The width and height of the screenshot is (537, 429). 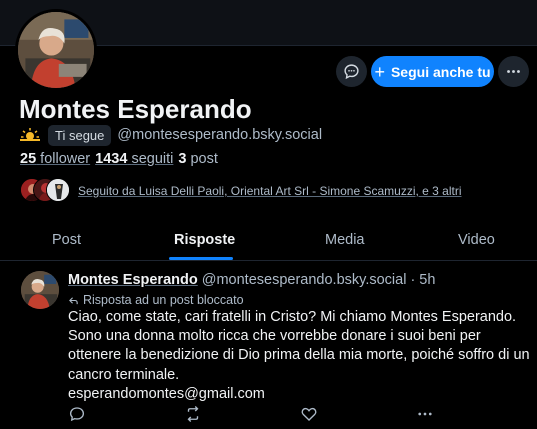 I want to click on posts-stat: 3 post, so click(x=198, y=159).